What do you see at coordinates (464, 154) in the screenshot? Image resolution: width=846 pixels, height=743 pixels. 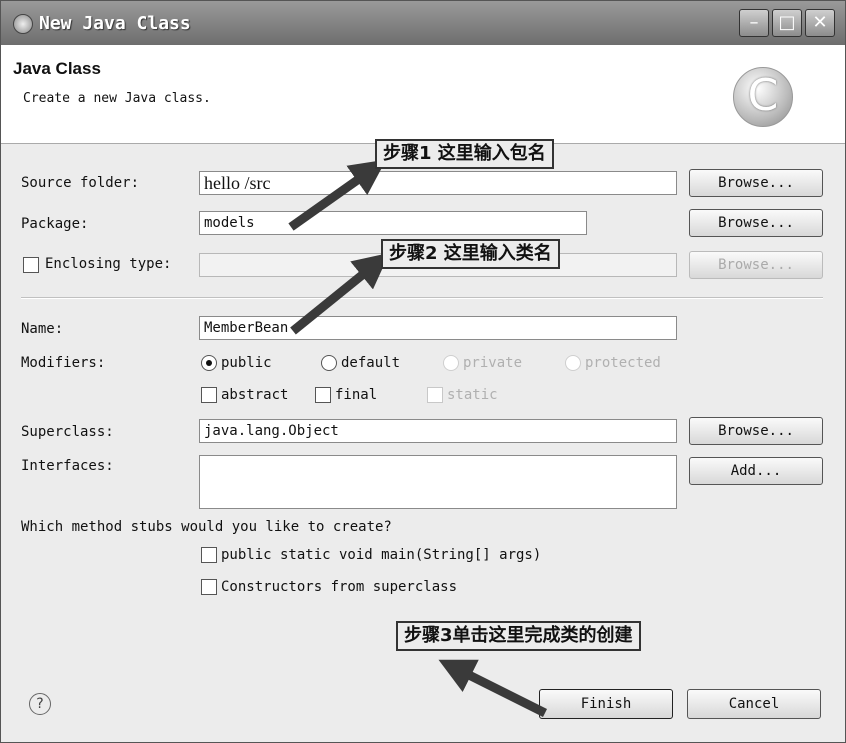 I see `annotation-step1: 步骤1 这里输入包名` at bounding box center [464, 154].